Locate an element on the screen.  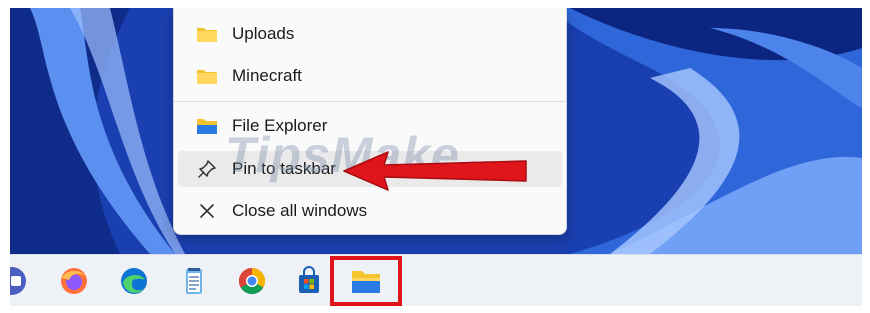
jumplist-item-minecraft: Minecraft is located at coordinates (370, 76).